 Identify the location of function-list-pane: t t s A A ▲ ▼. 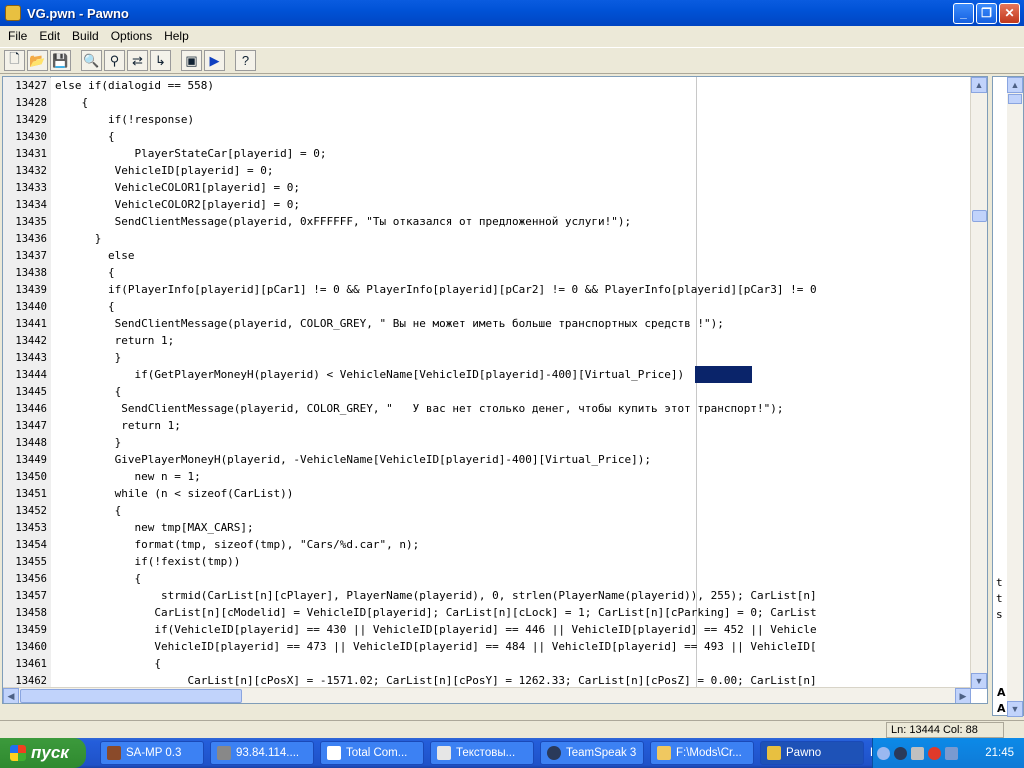
(1008, 396).